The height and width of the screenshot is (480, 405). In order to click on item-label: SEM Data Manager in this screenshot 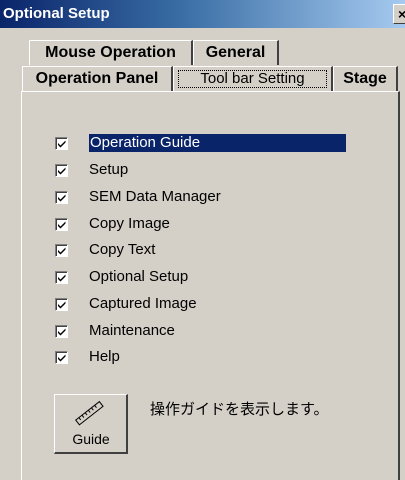, I will do `click(155, 196)`.